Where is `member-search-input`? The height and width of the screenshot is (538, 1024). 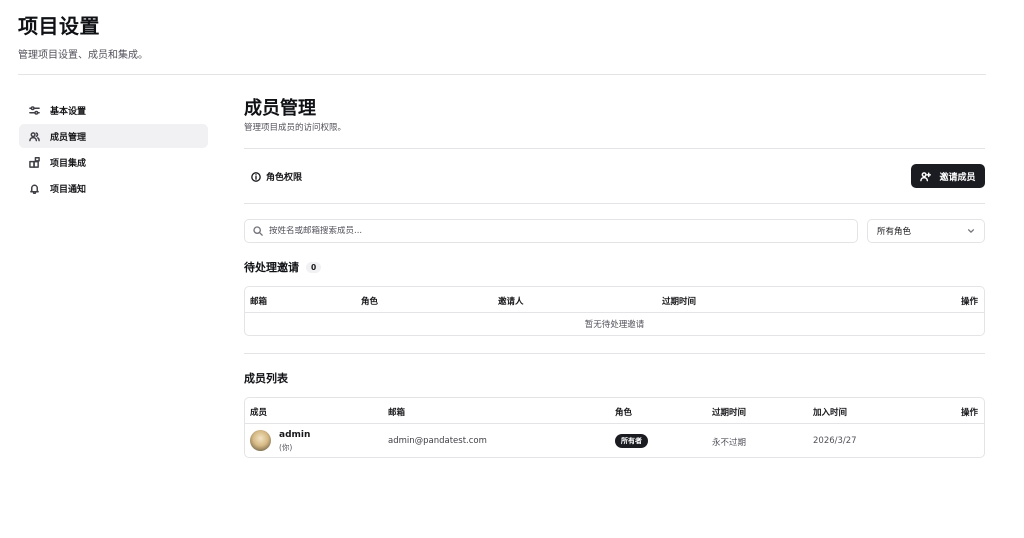
member-search-input is located at coordinates (549, 231).